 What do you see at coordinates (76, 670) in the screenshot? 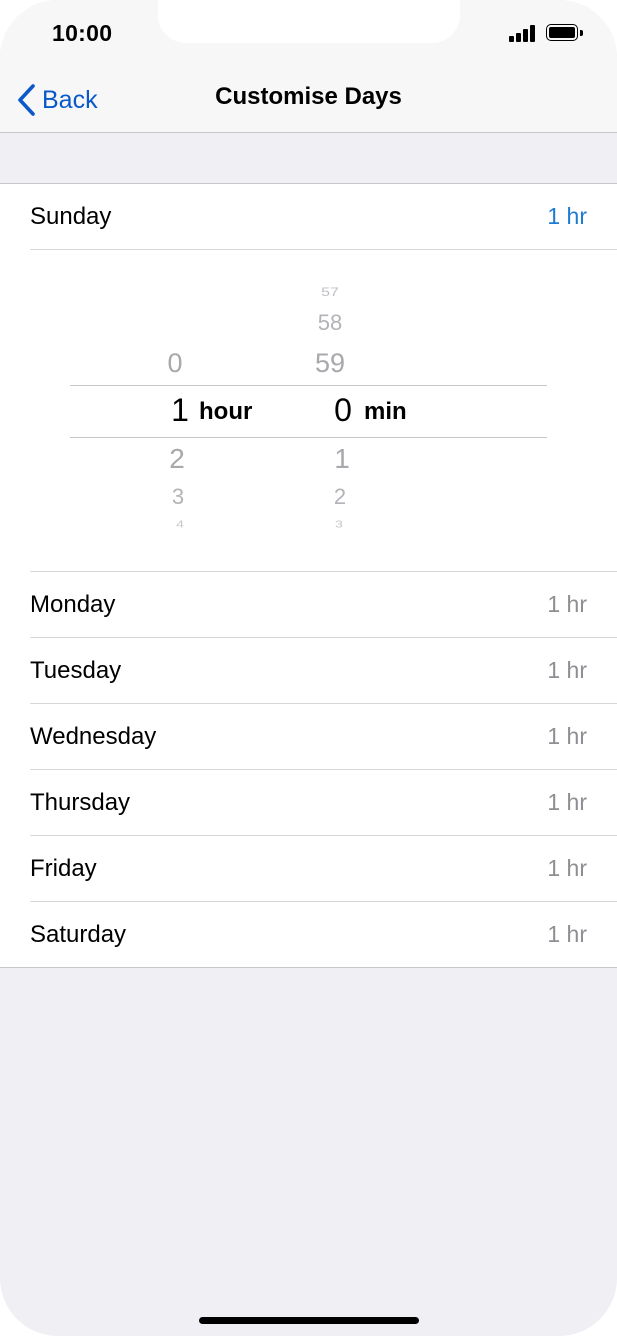
I see `day-label: Tuesday` at bounding box center [76, 670].